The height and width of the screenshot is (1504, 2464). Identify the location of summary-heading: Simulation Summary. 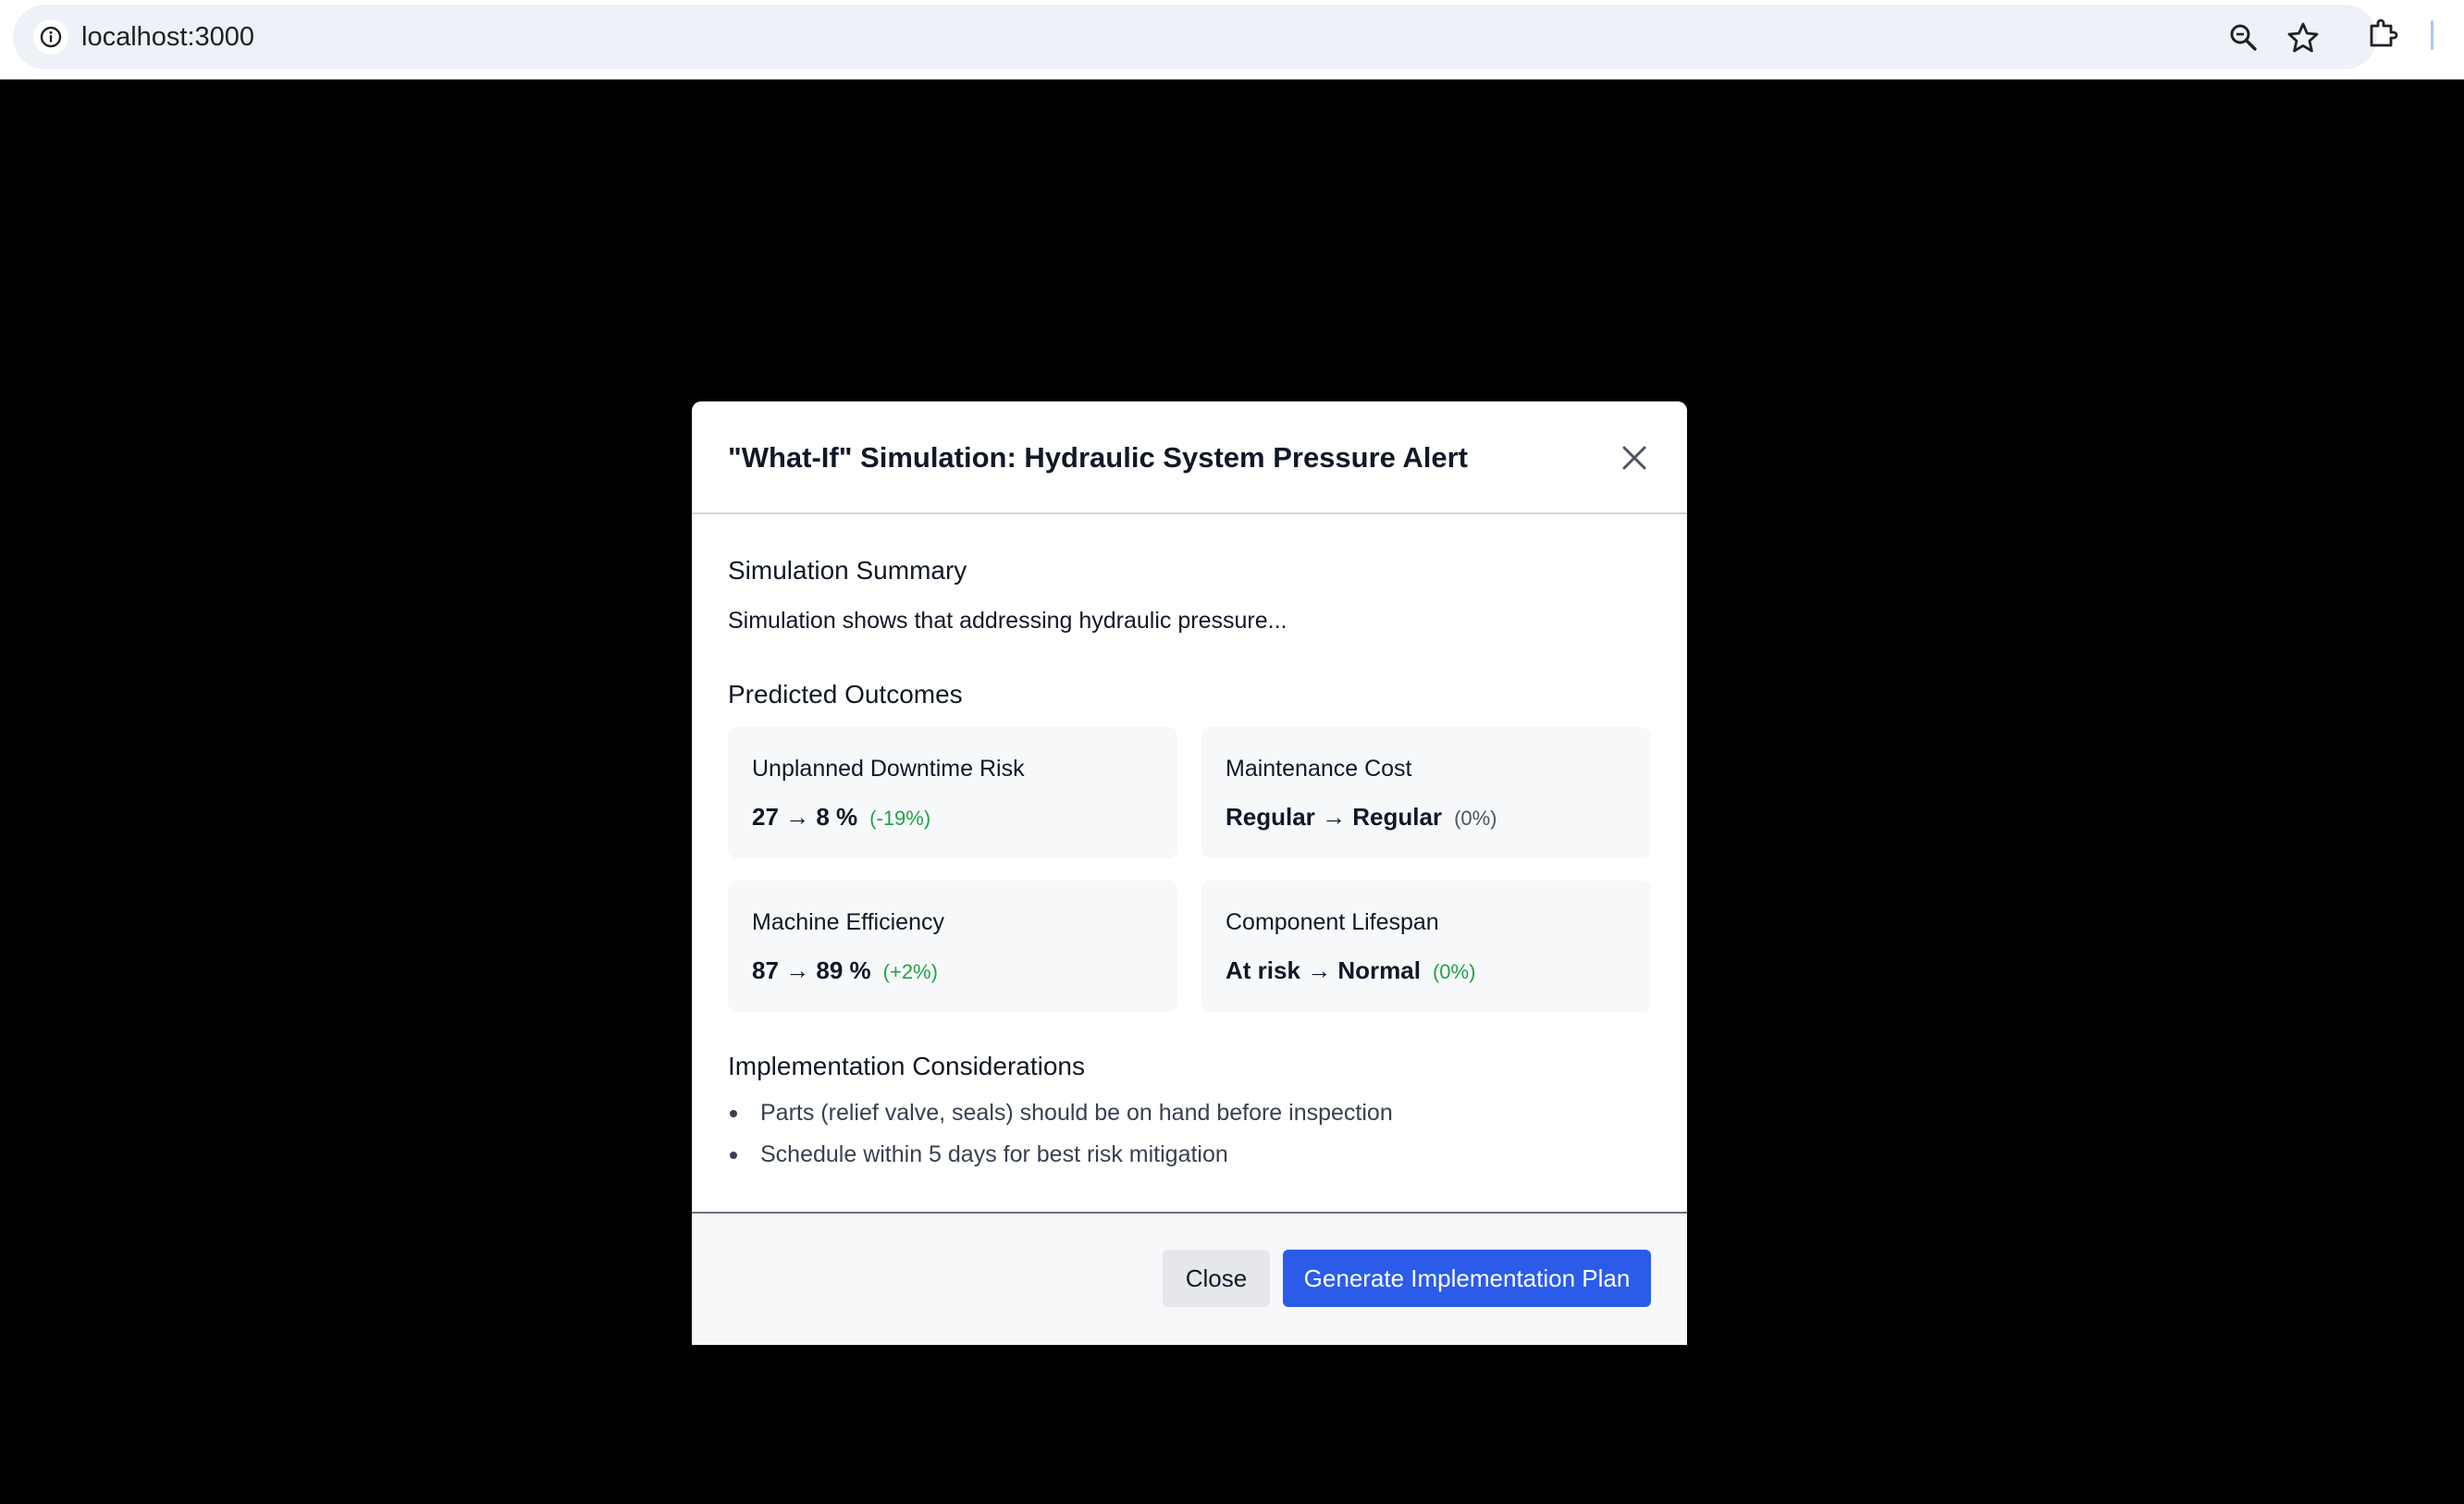
(848, 570).